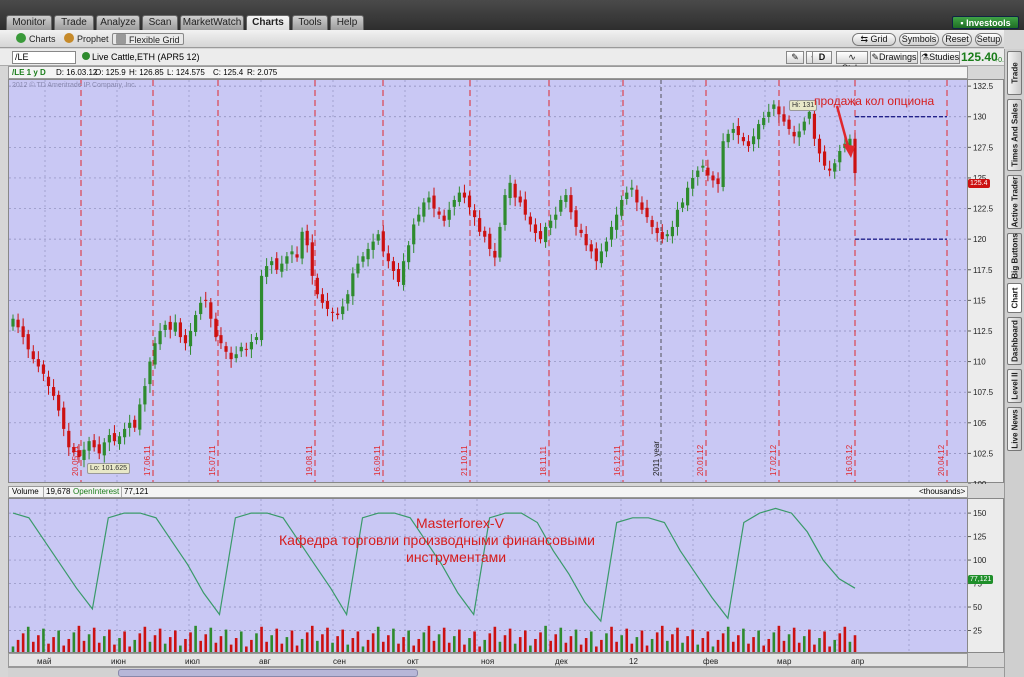 This screenshot has height=677, width=1024. I want to click on open-interest-tag: 77,121, so click(981, 579).